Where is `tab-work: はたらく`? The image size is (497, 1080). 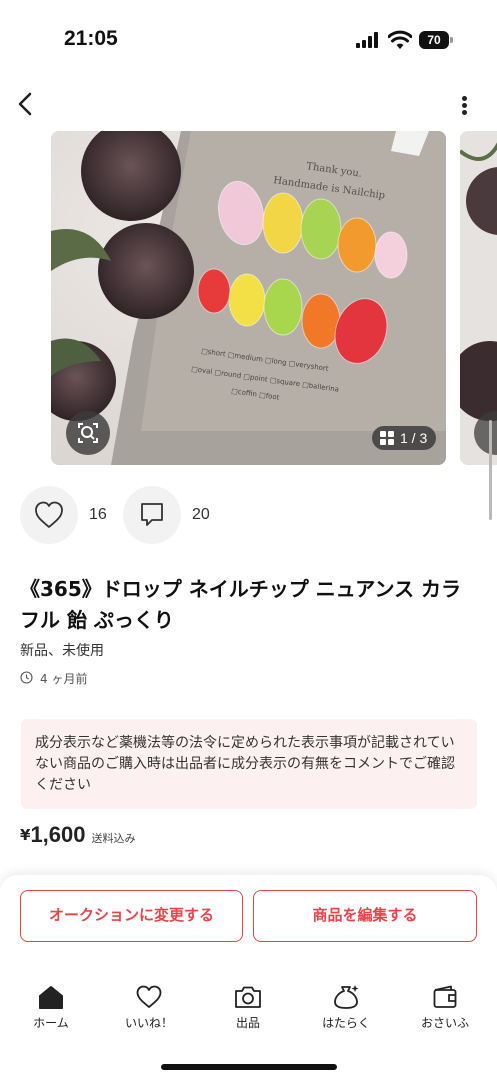 tab-work: はたらく is located at coordinates (346, 1008).